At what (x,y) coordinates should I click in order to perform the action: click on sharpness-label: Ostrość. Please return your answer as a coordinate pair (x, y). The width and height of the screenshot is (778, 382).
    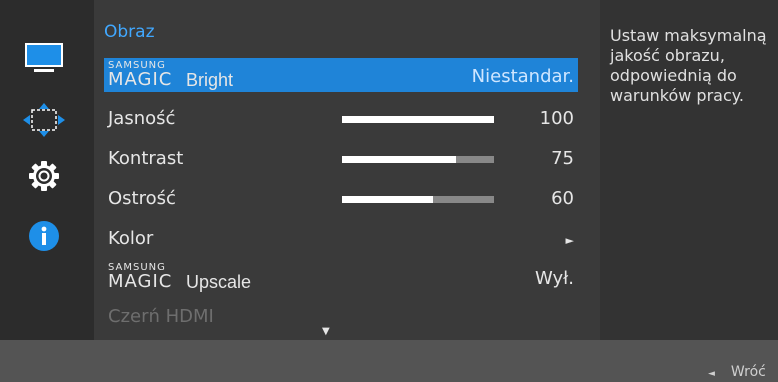
    Looking at the image, I should click on (142, 198).